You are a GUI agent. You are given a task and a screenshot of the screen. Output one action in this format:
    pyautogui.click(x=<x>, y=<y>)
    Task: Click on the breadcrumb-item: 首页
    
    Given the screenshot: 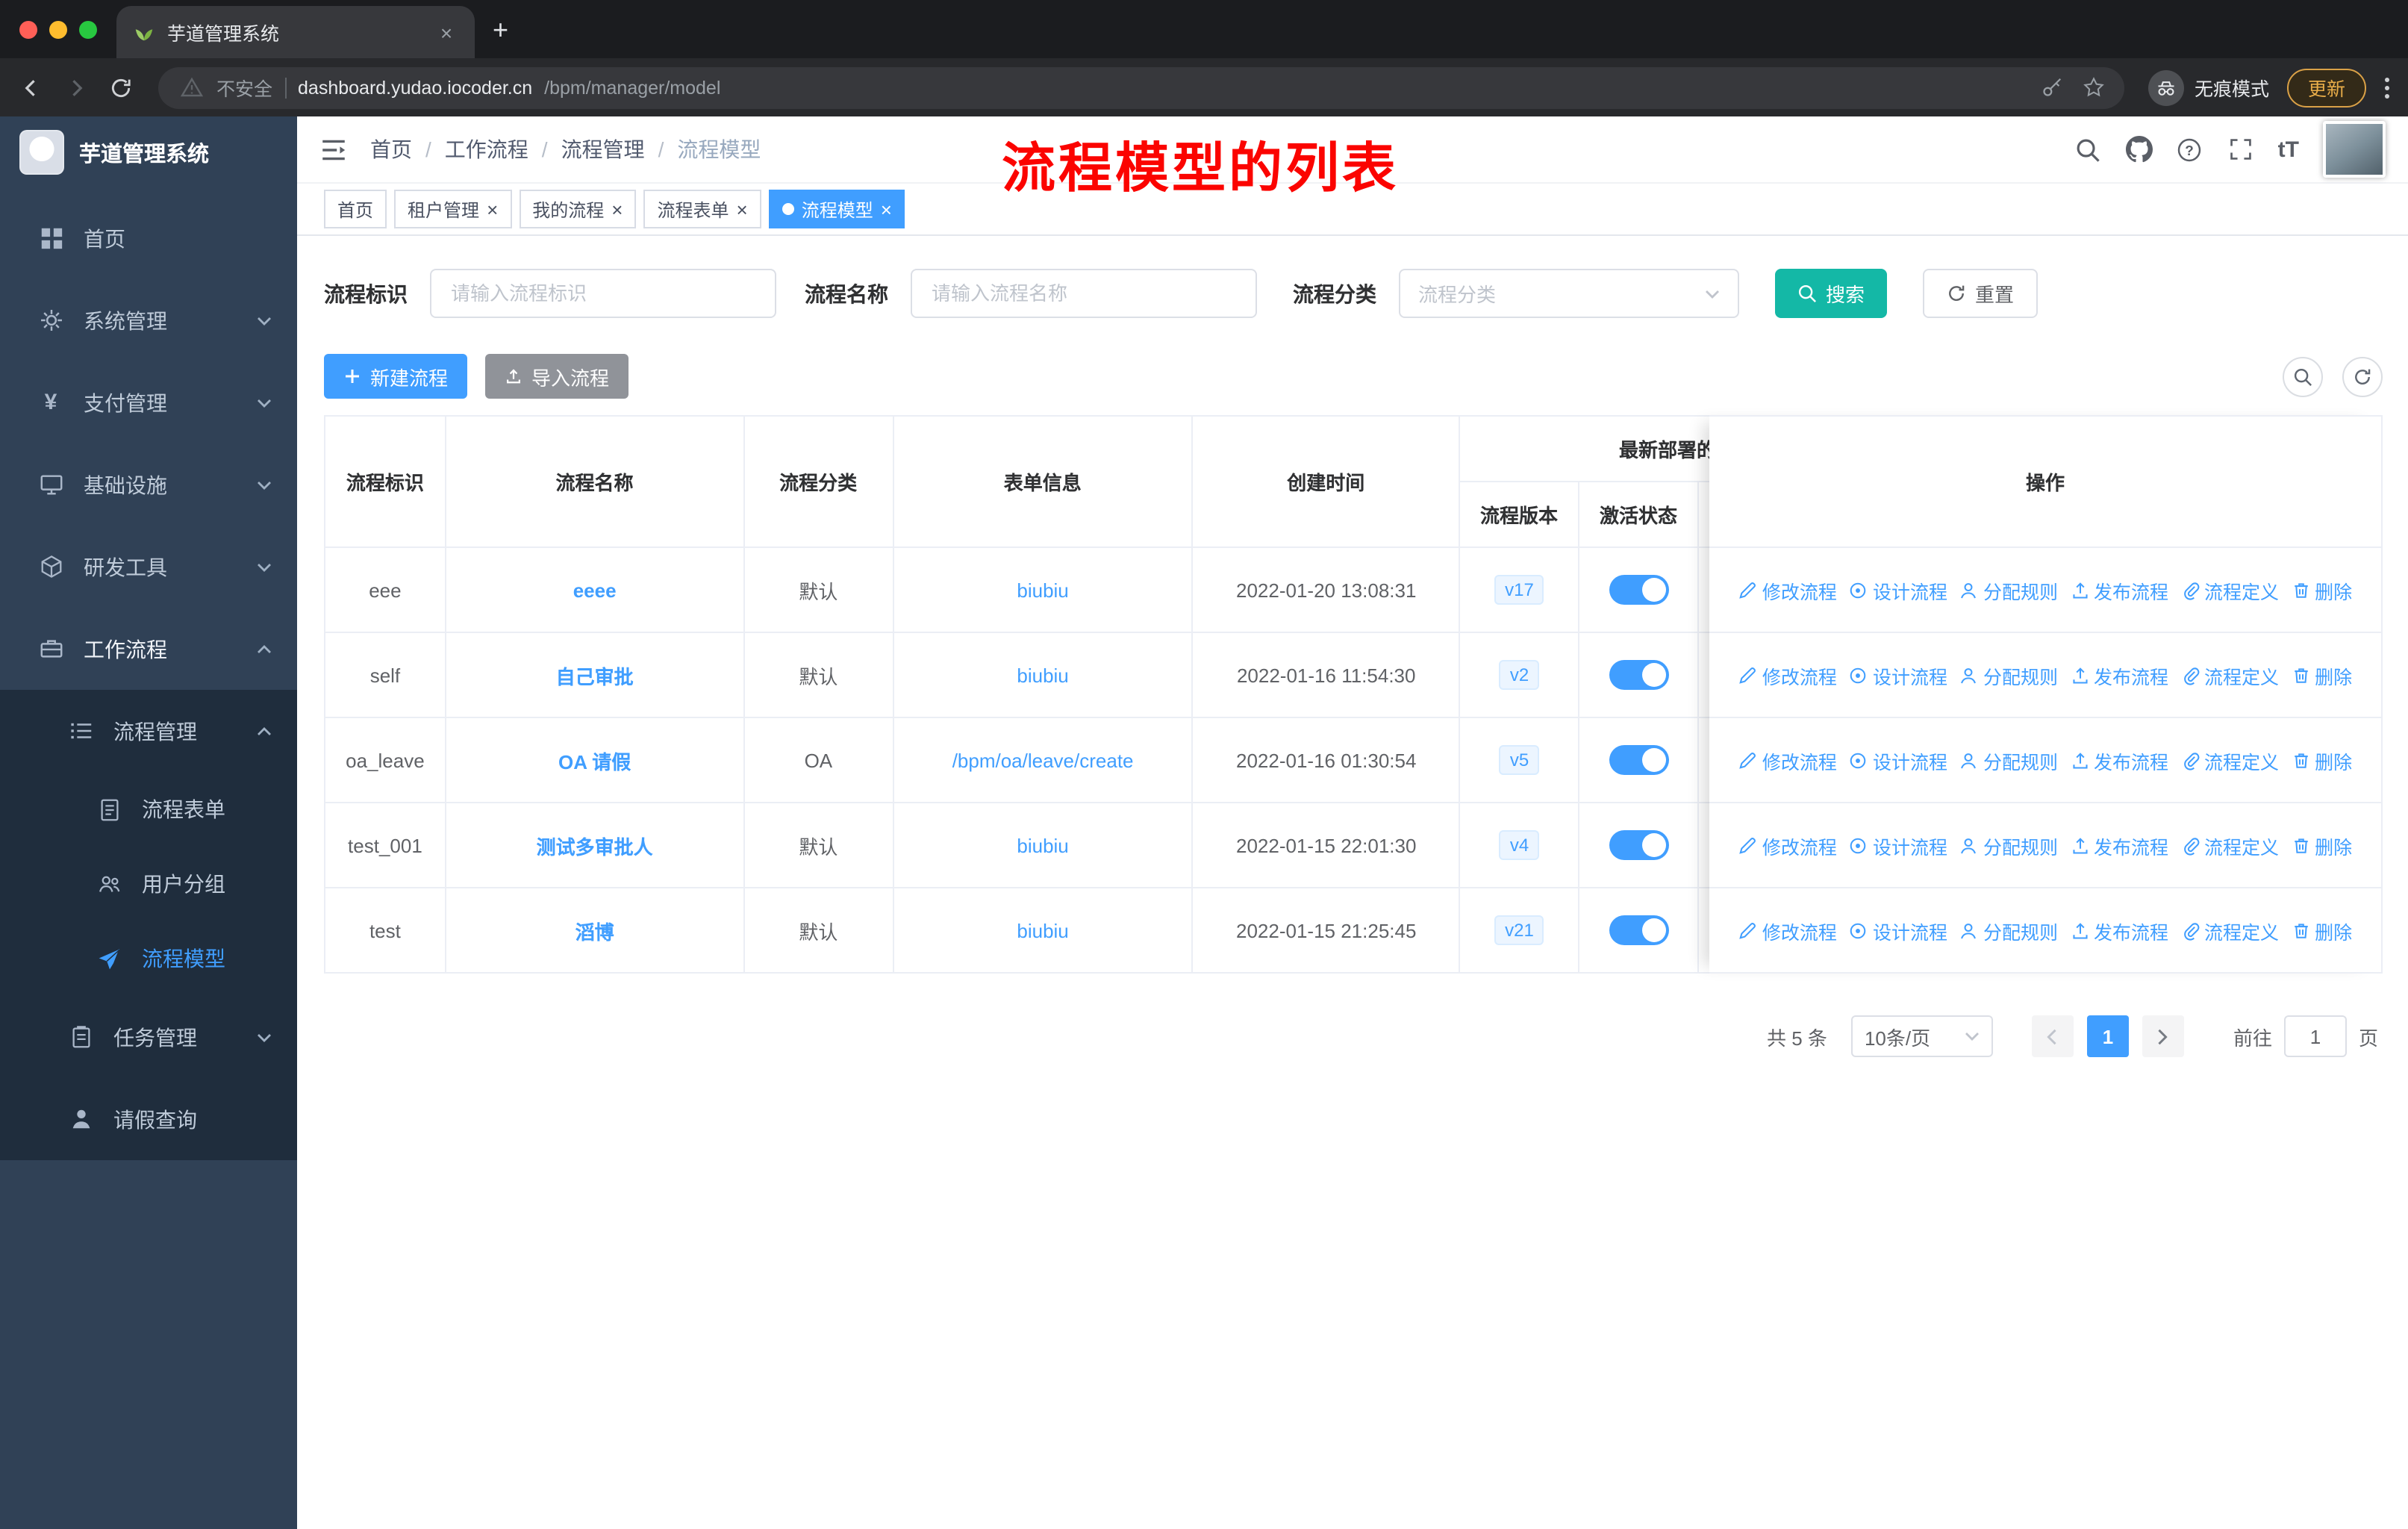 What is the action you would take?
    pyautogui.click(x=391, y=149)
    